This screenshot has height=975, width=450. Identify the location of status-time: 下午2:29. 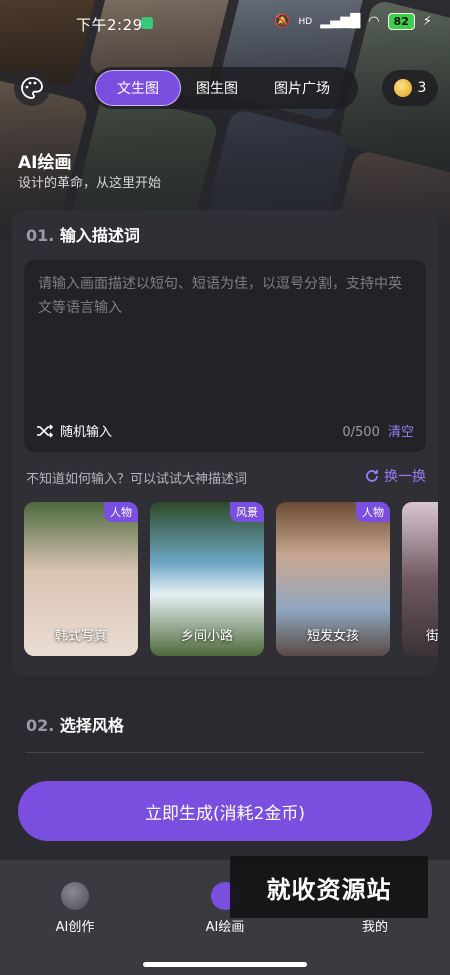
(109, 25).